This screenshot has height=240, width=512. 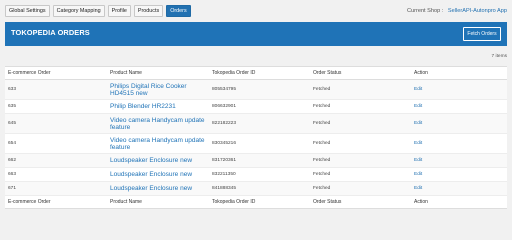 What do you see at coordinates (158, 106) in the screenshot?
I see `cell-product-name: Philip Blender HR2231` at bounding box center [158, 106].